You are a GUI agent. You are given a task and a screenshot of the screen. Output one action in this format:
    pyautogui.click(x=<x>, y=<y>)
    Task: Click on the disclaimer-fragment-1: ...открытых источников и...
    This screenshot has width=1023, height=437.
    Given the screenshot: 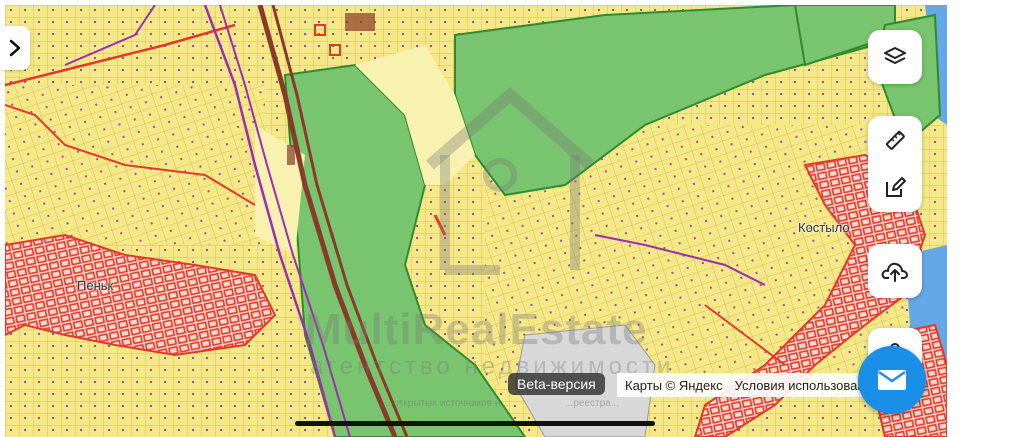 What is the action you would take?
    pyautogui.click(x=447, y=403)
    